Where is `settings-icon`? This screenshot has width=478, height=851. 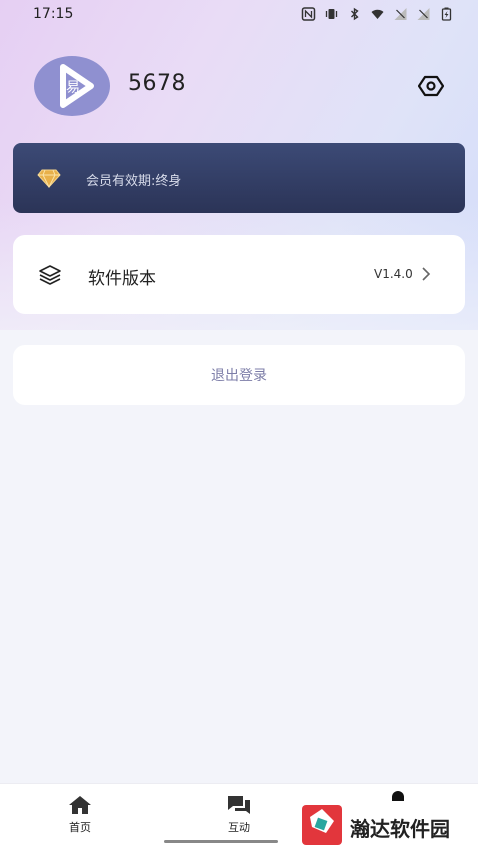 settings-icon is located at coordinates (431, 86).